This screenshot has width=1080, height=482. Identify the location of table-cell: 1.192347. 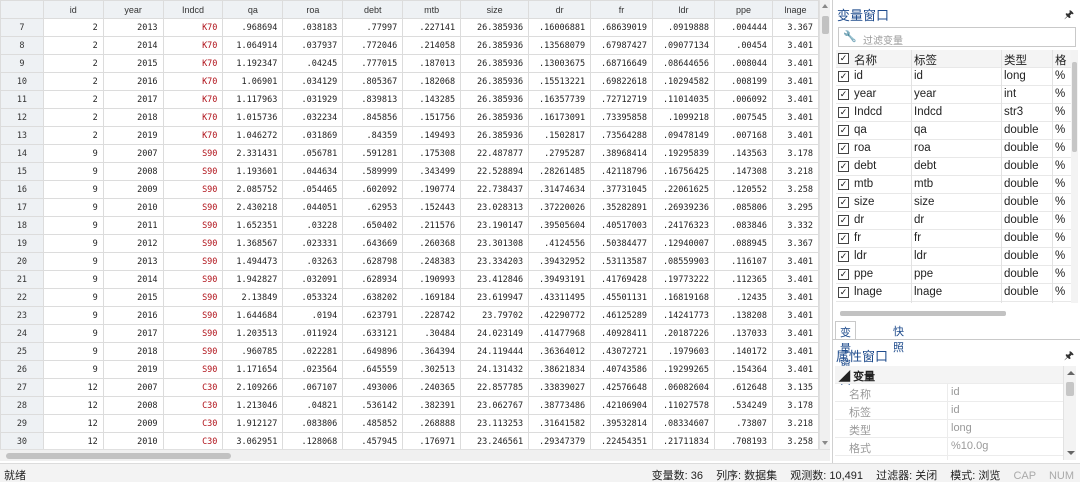
(253, 63).